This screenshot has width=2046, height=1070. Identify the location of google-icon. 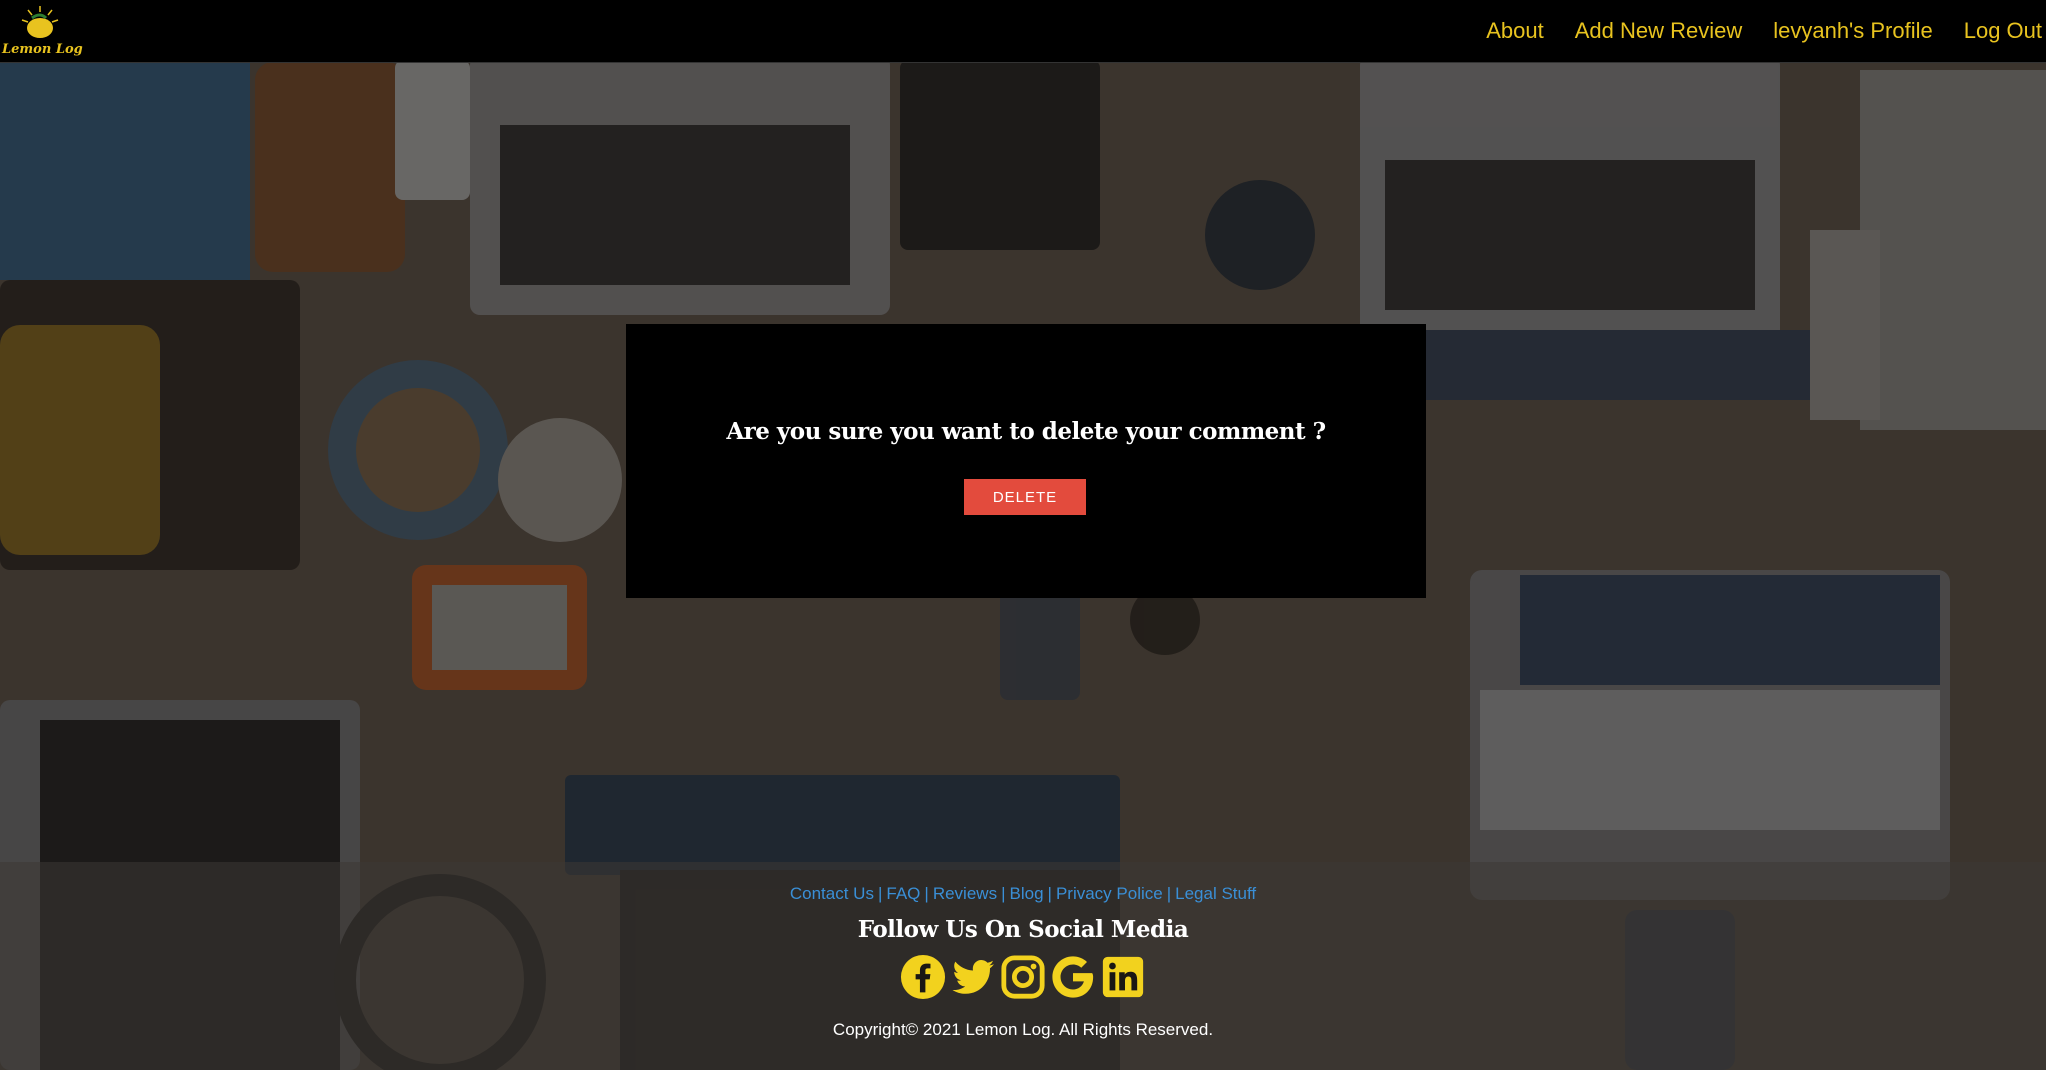
(1073, 977).